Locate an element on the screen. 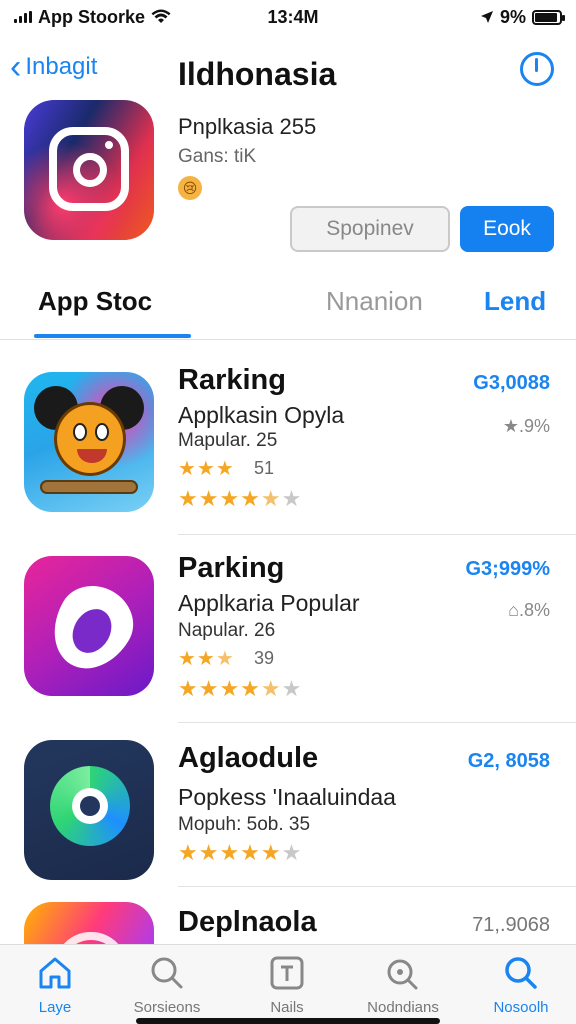 The height and width of the screenshot is (1024, 576). mouse-app-icon is located at coordinates (89, 442).